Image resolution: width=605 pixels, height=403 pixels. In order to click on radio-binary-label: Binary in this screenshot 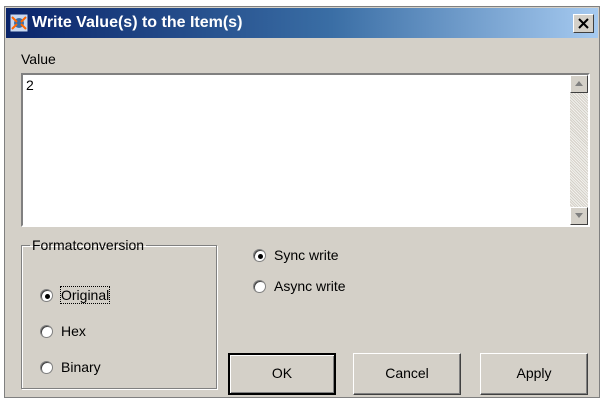, I will do `click(81, 367)`.